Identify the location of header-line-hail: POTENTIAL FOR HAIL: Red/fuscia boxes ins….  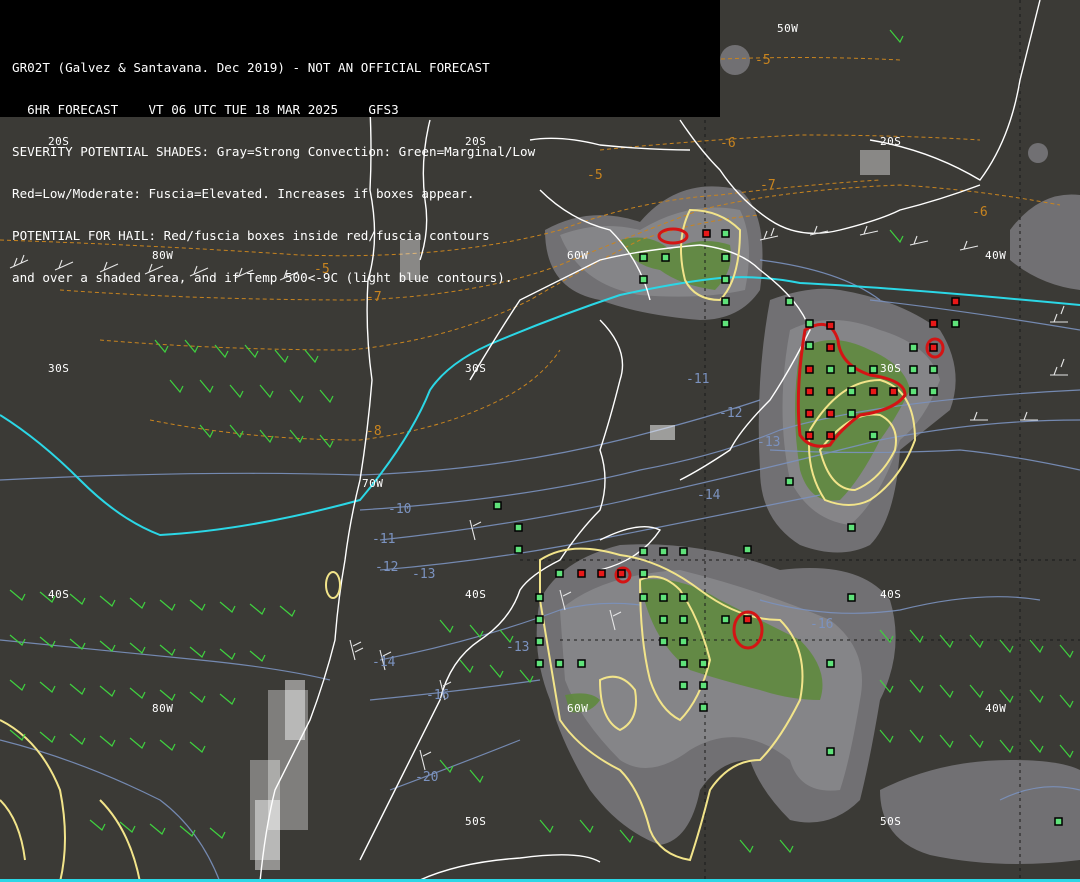
(251, 236).